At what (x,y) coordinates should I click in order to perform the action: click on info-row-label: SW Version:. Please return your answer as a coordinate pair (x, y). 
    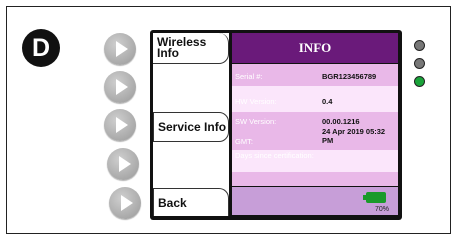
    Looking at the image, I should click on (256, 121).